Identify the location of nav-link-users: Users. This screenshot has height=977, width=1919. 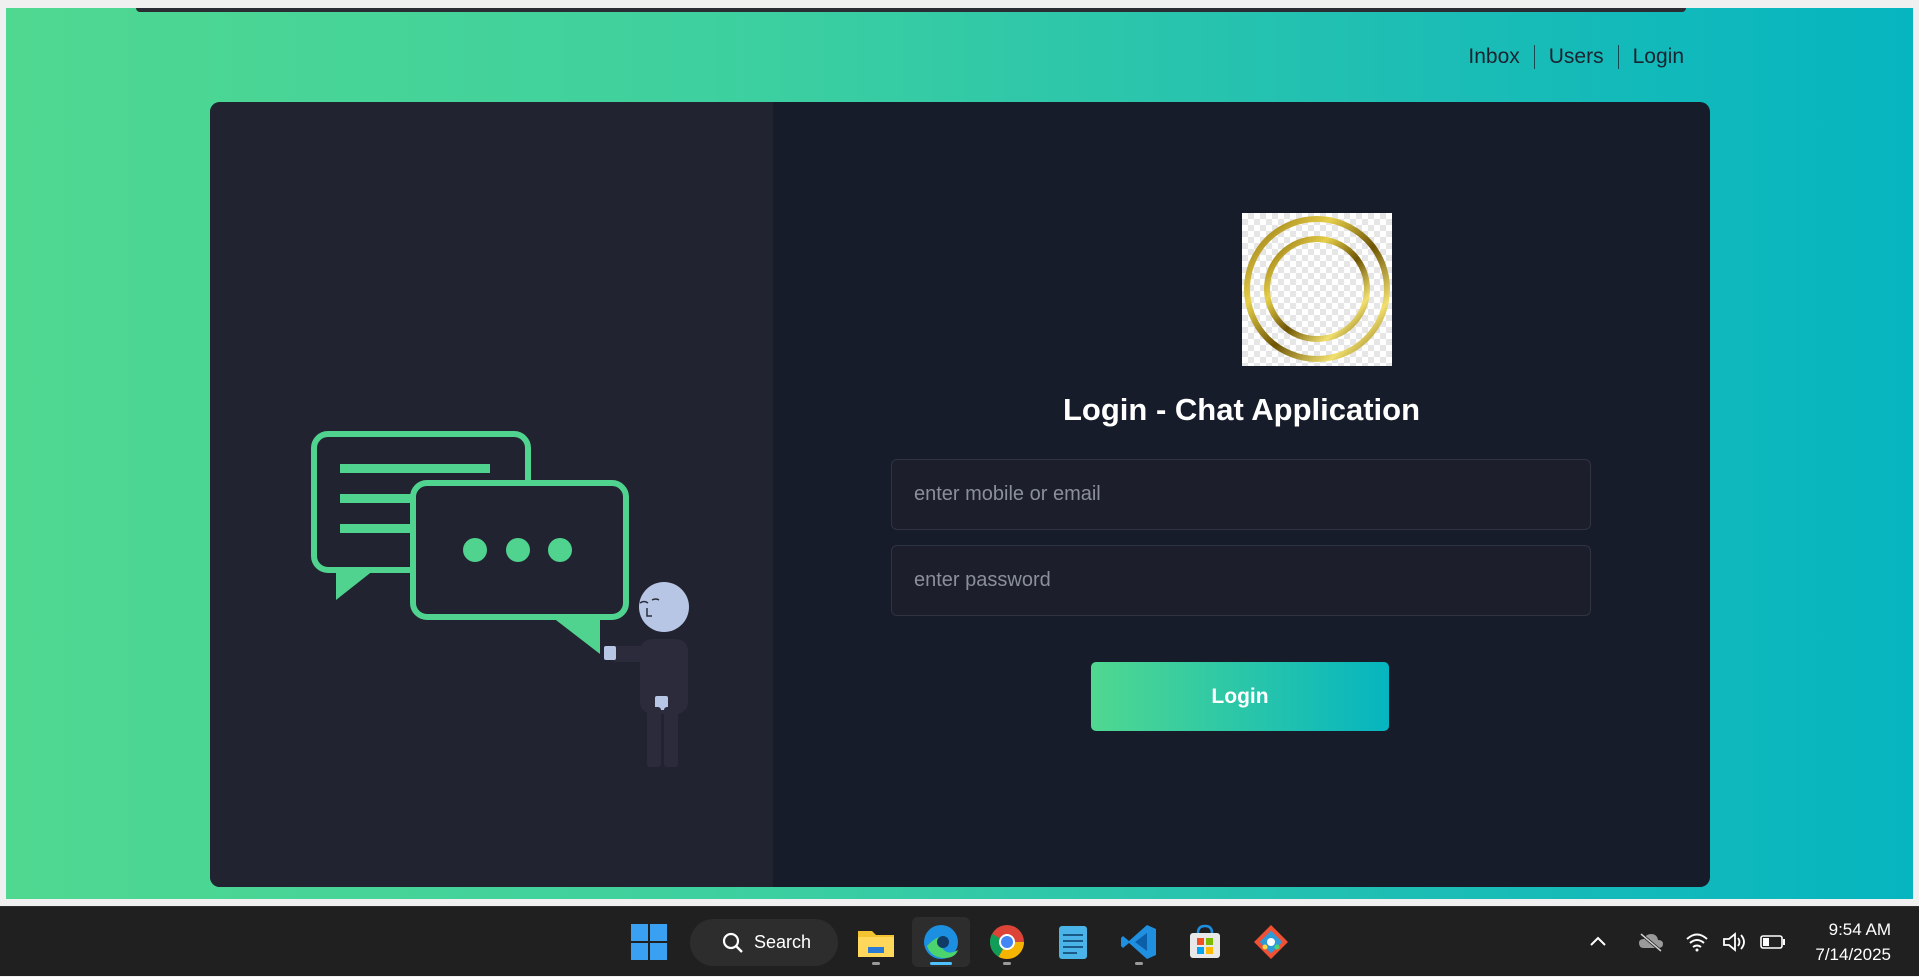
(1576, 57).